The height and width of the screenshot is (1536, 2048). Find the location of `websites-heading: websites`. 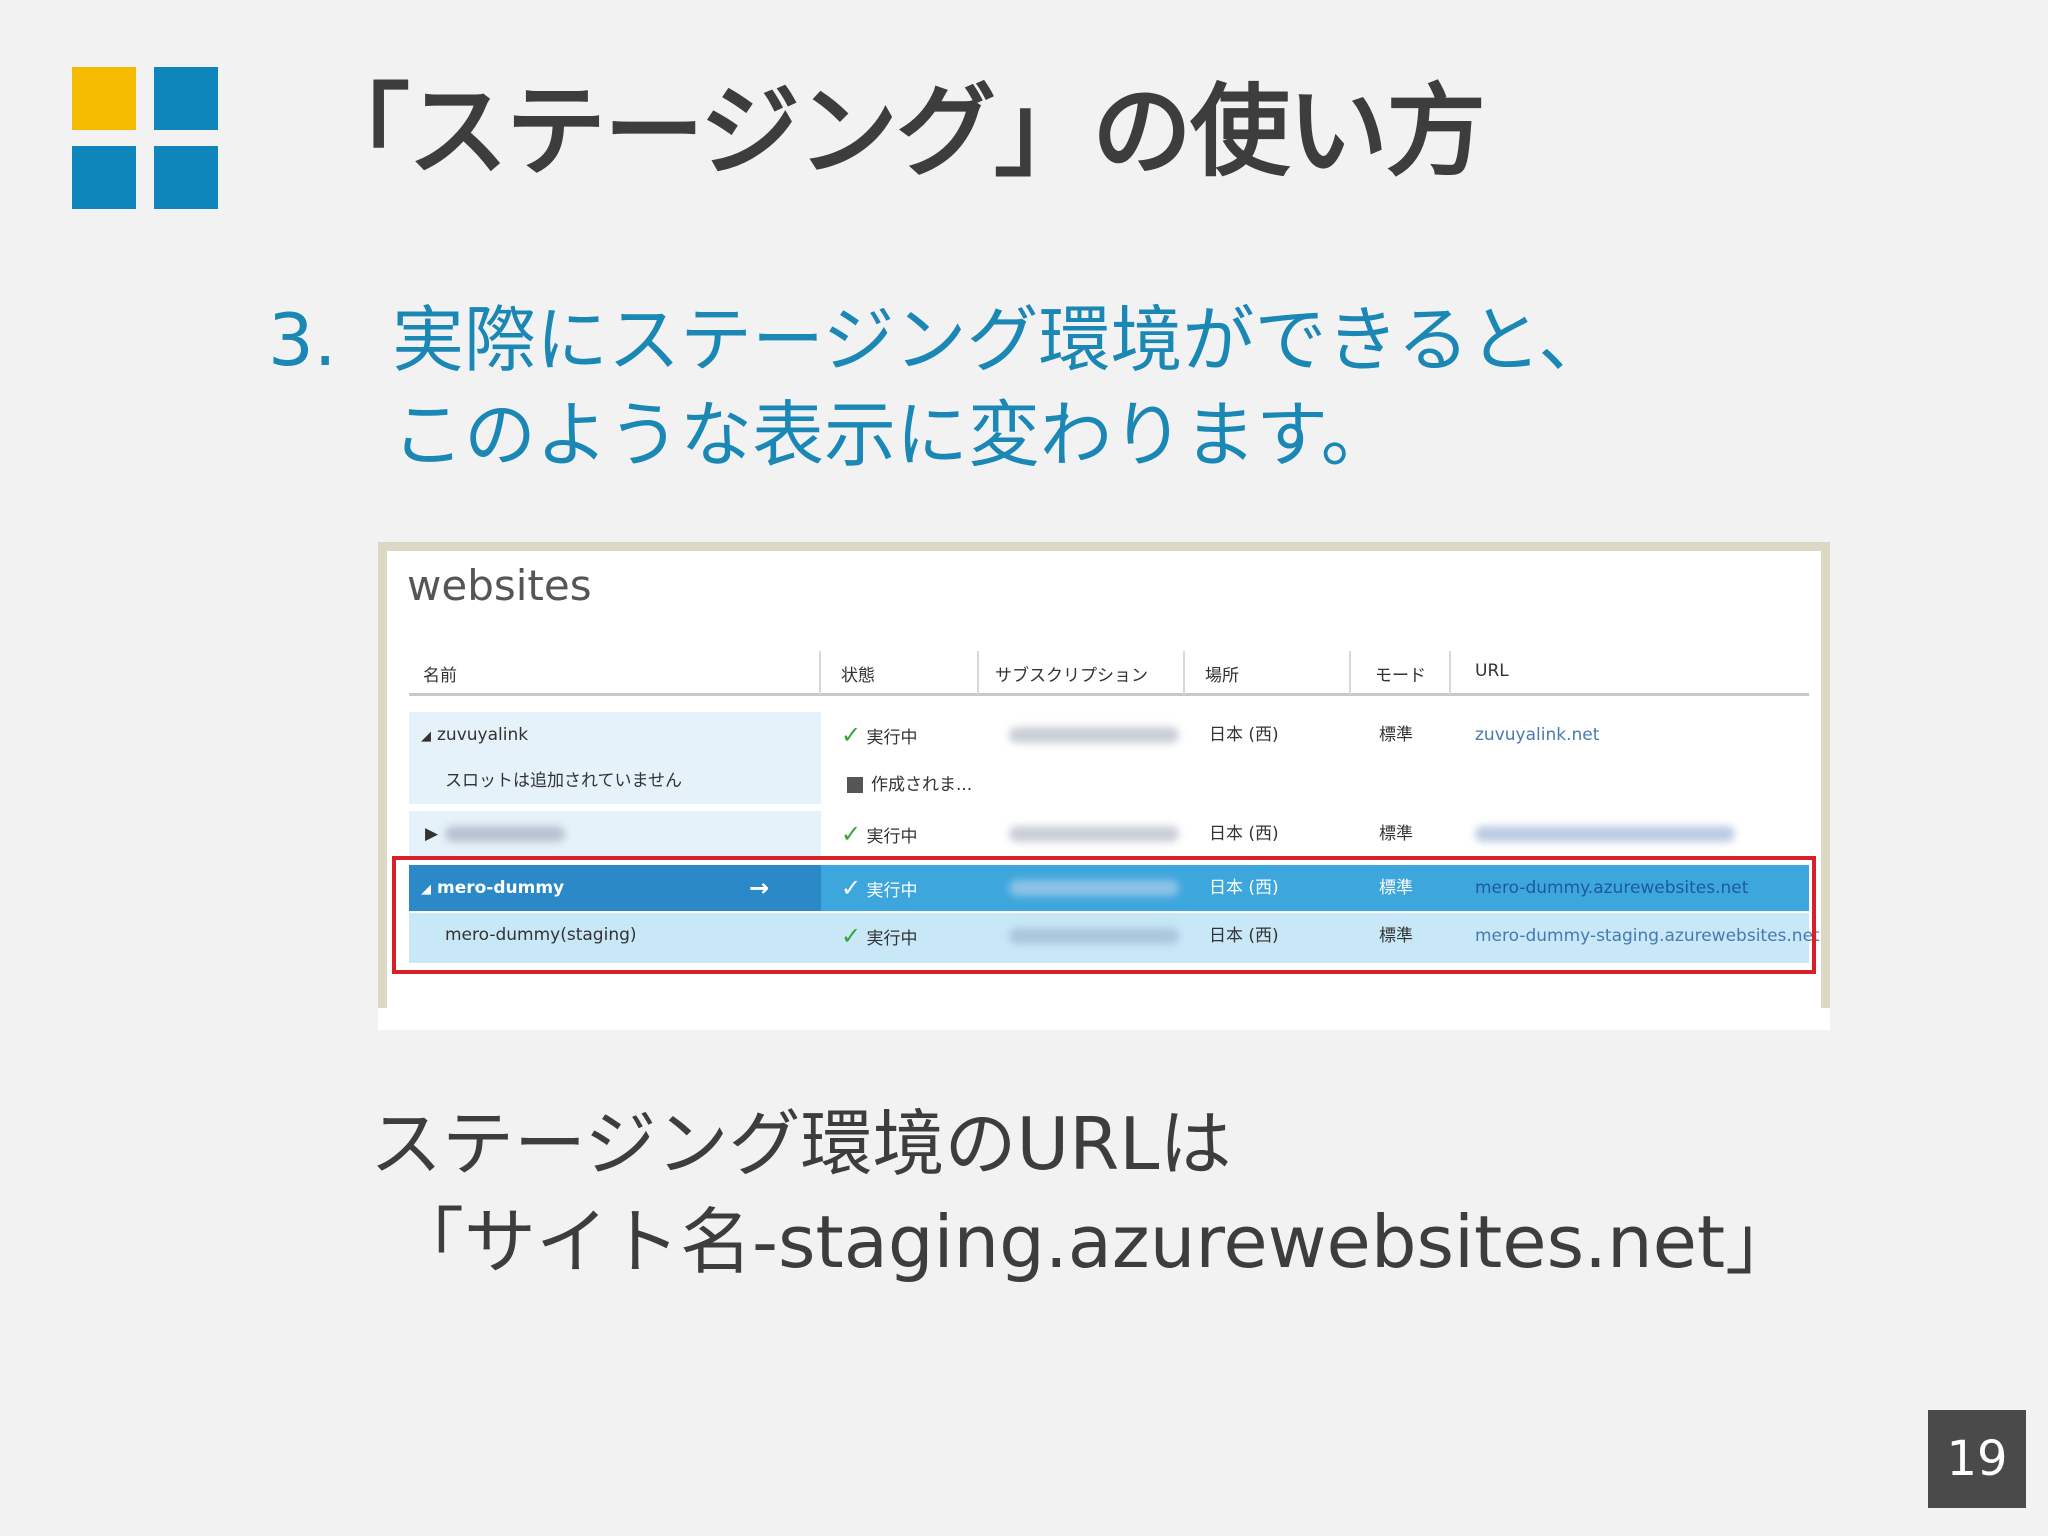

websites-heading: websites is located at coordinates (499, 585).